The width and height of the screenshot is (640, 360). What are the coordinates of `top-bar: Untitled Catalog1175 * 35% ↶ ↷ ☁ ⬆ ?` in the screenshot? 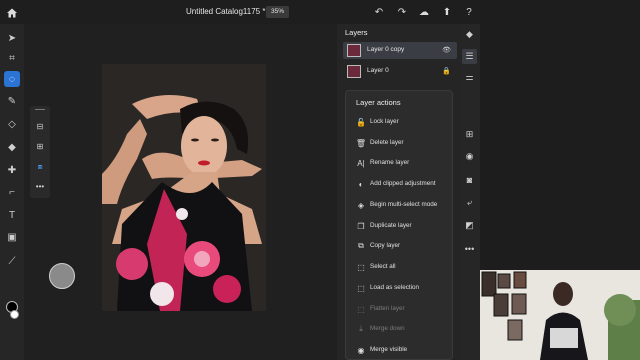 It's located at (240, 12).